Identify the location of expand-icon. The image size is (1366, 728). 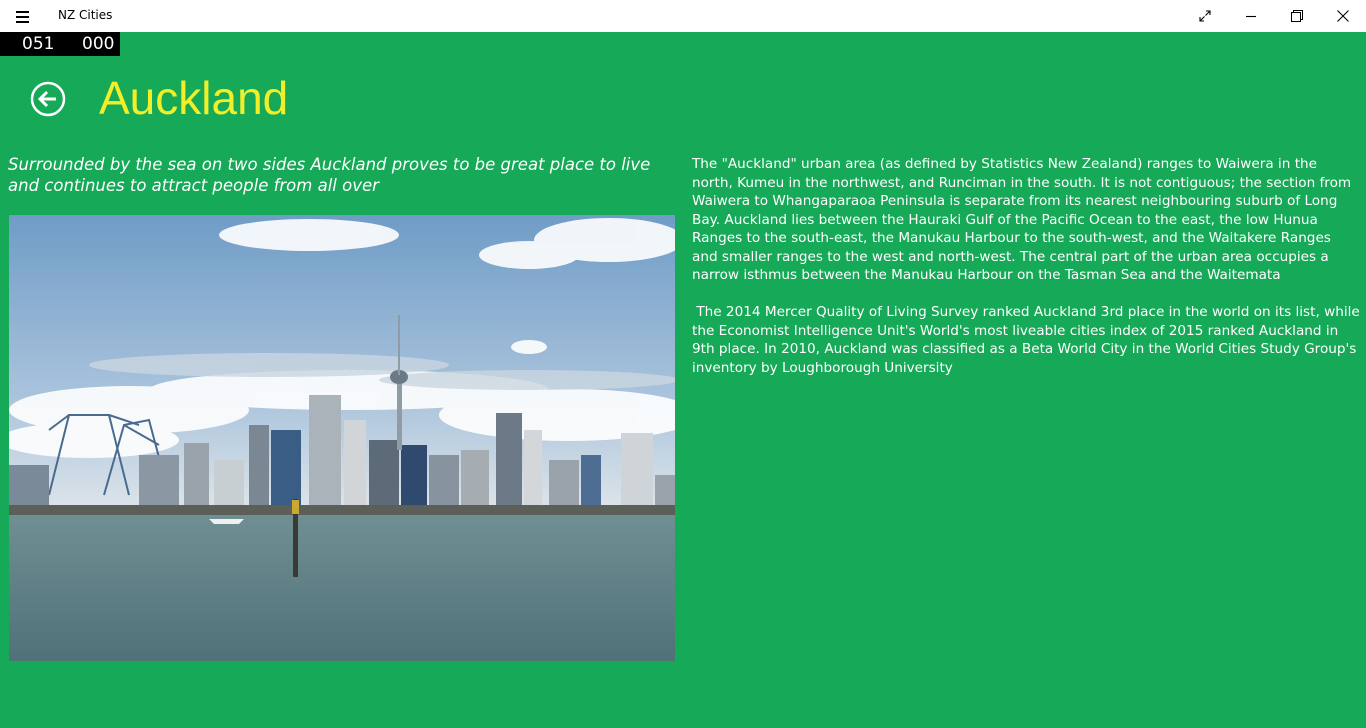
(1205, 16).